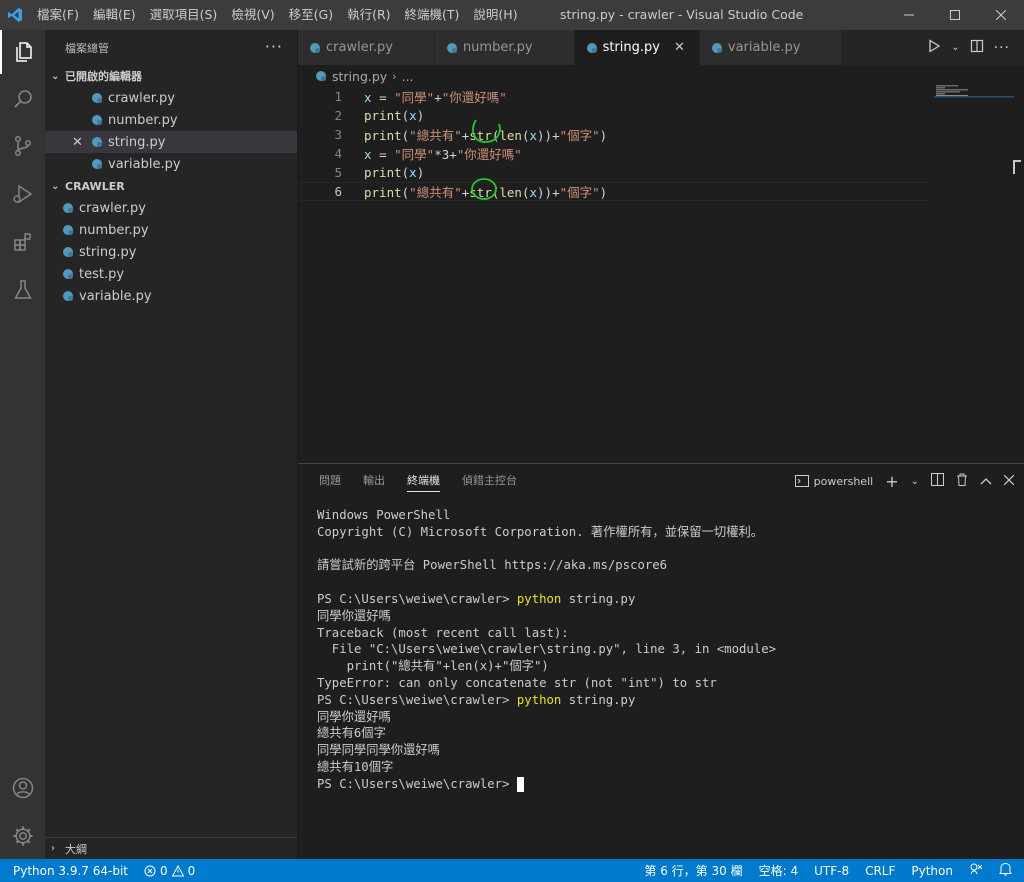  I want to click on accounts-activity, so click(22, 788).